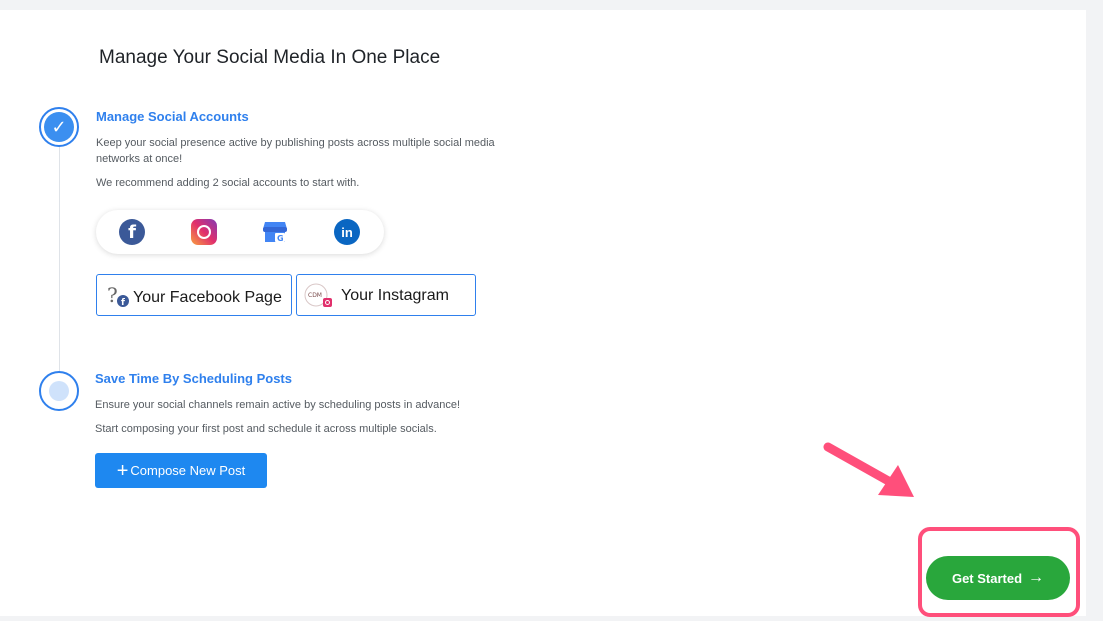 The image size is (1103, 621). Describe the element at coordinates (280, 238) in the screenshot. I see `svg-text: G` at that location.